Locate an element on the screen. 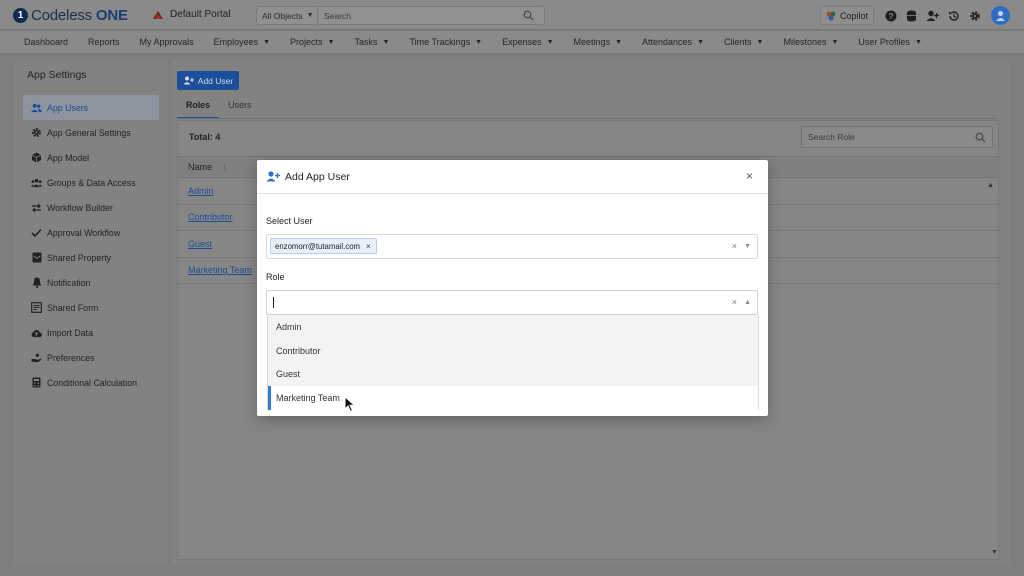 Image resolution: width=1024 pixels, height=576 pixels. sidebar-item-app-general-settings: App General Settings is located at coordinates (91, 132).